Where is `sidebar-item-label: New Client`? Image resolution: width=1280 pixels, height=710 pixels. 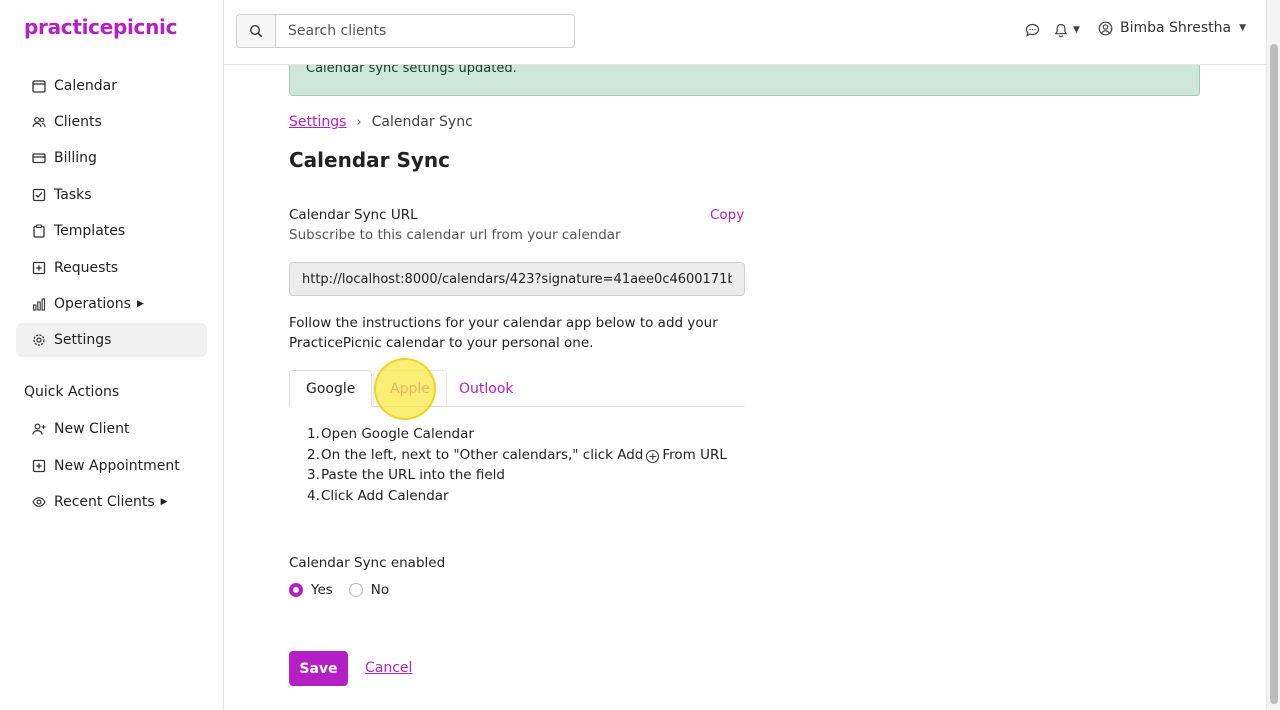
sidebar-item-label: New Client is located at coordinates (92, 429).